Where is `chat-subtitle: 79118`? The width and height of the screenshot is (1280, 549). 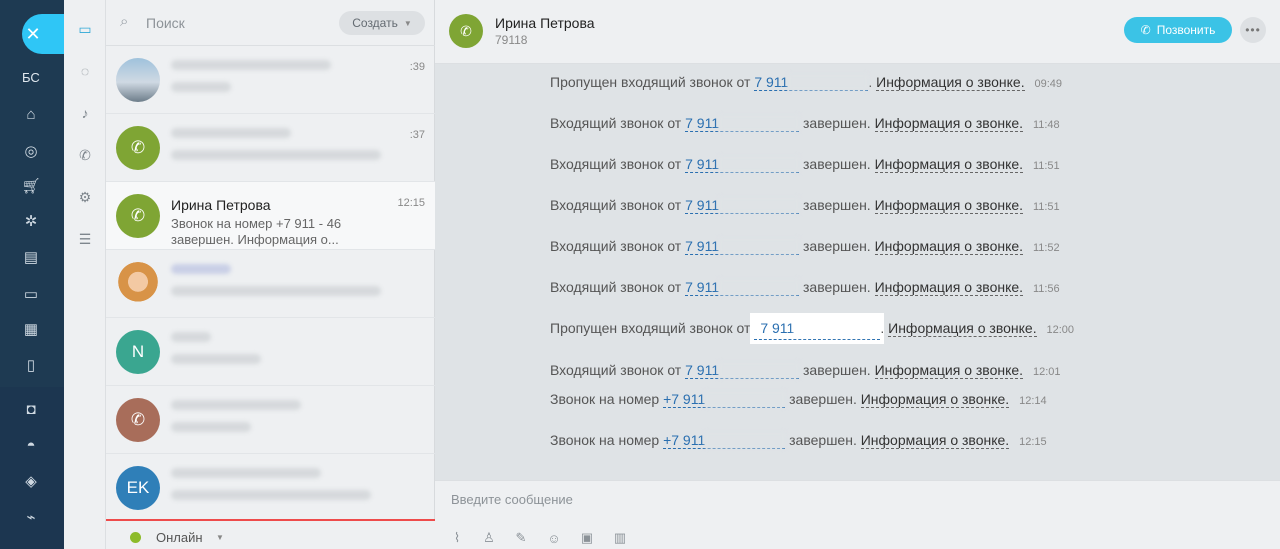
chat-subtitle: 79118 is located at coordinates (511, 40).